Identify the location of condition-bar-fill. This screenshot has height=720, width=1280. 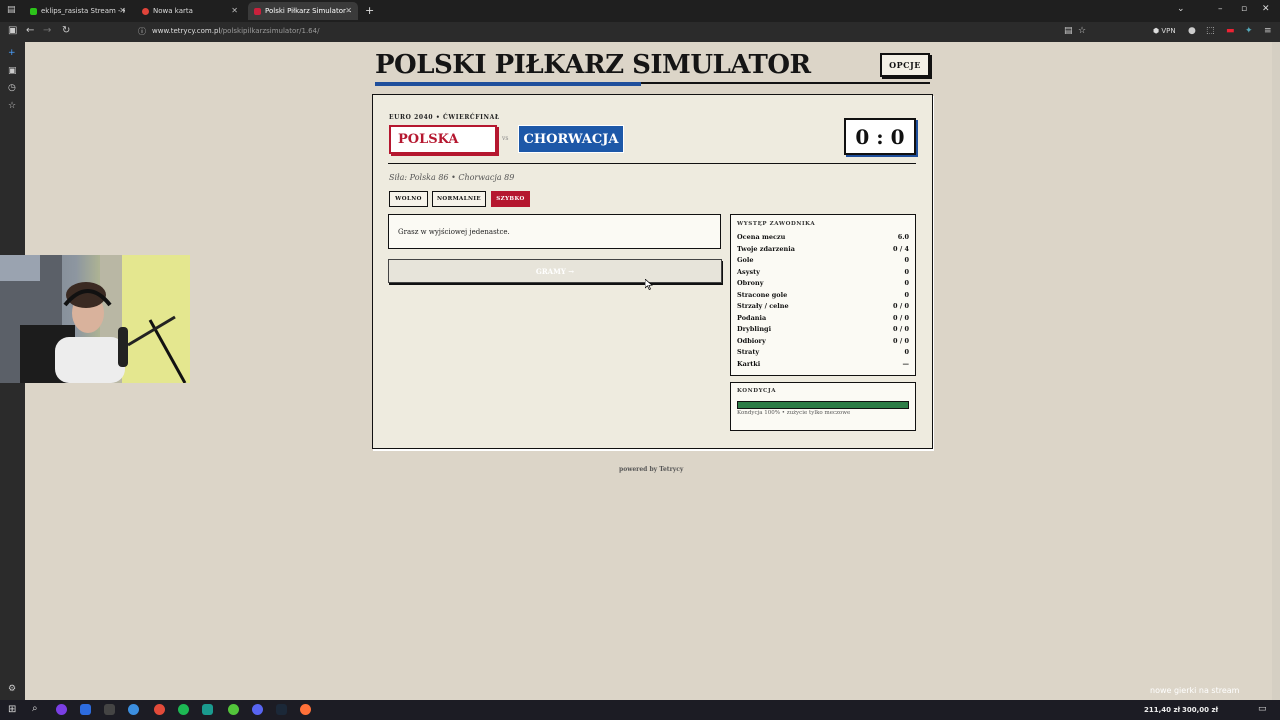
(823, 405).